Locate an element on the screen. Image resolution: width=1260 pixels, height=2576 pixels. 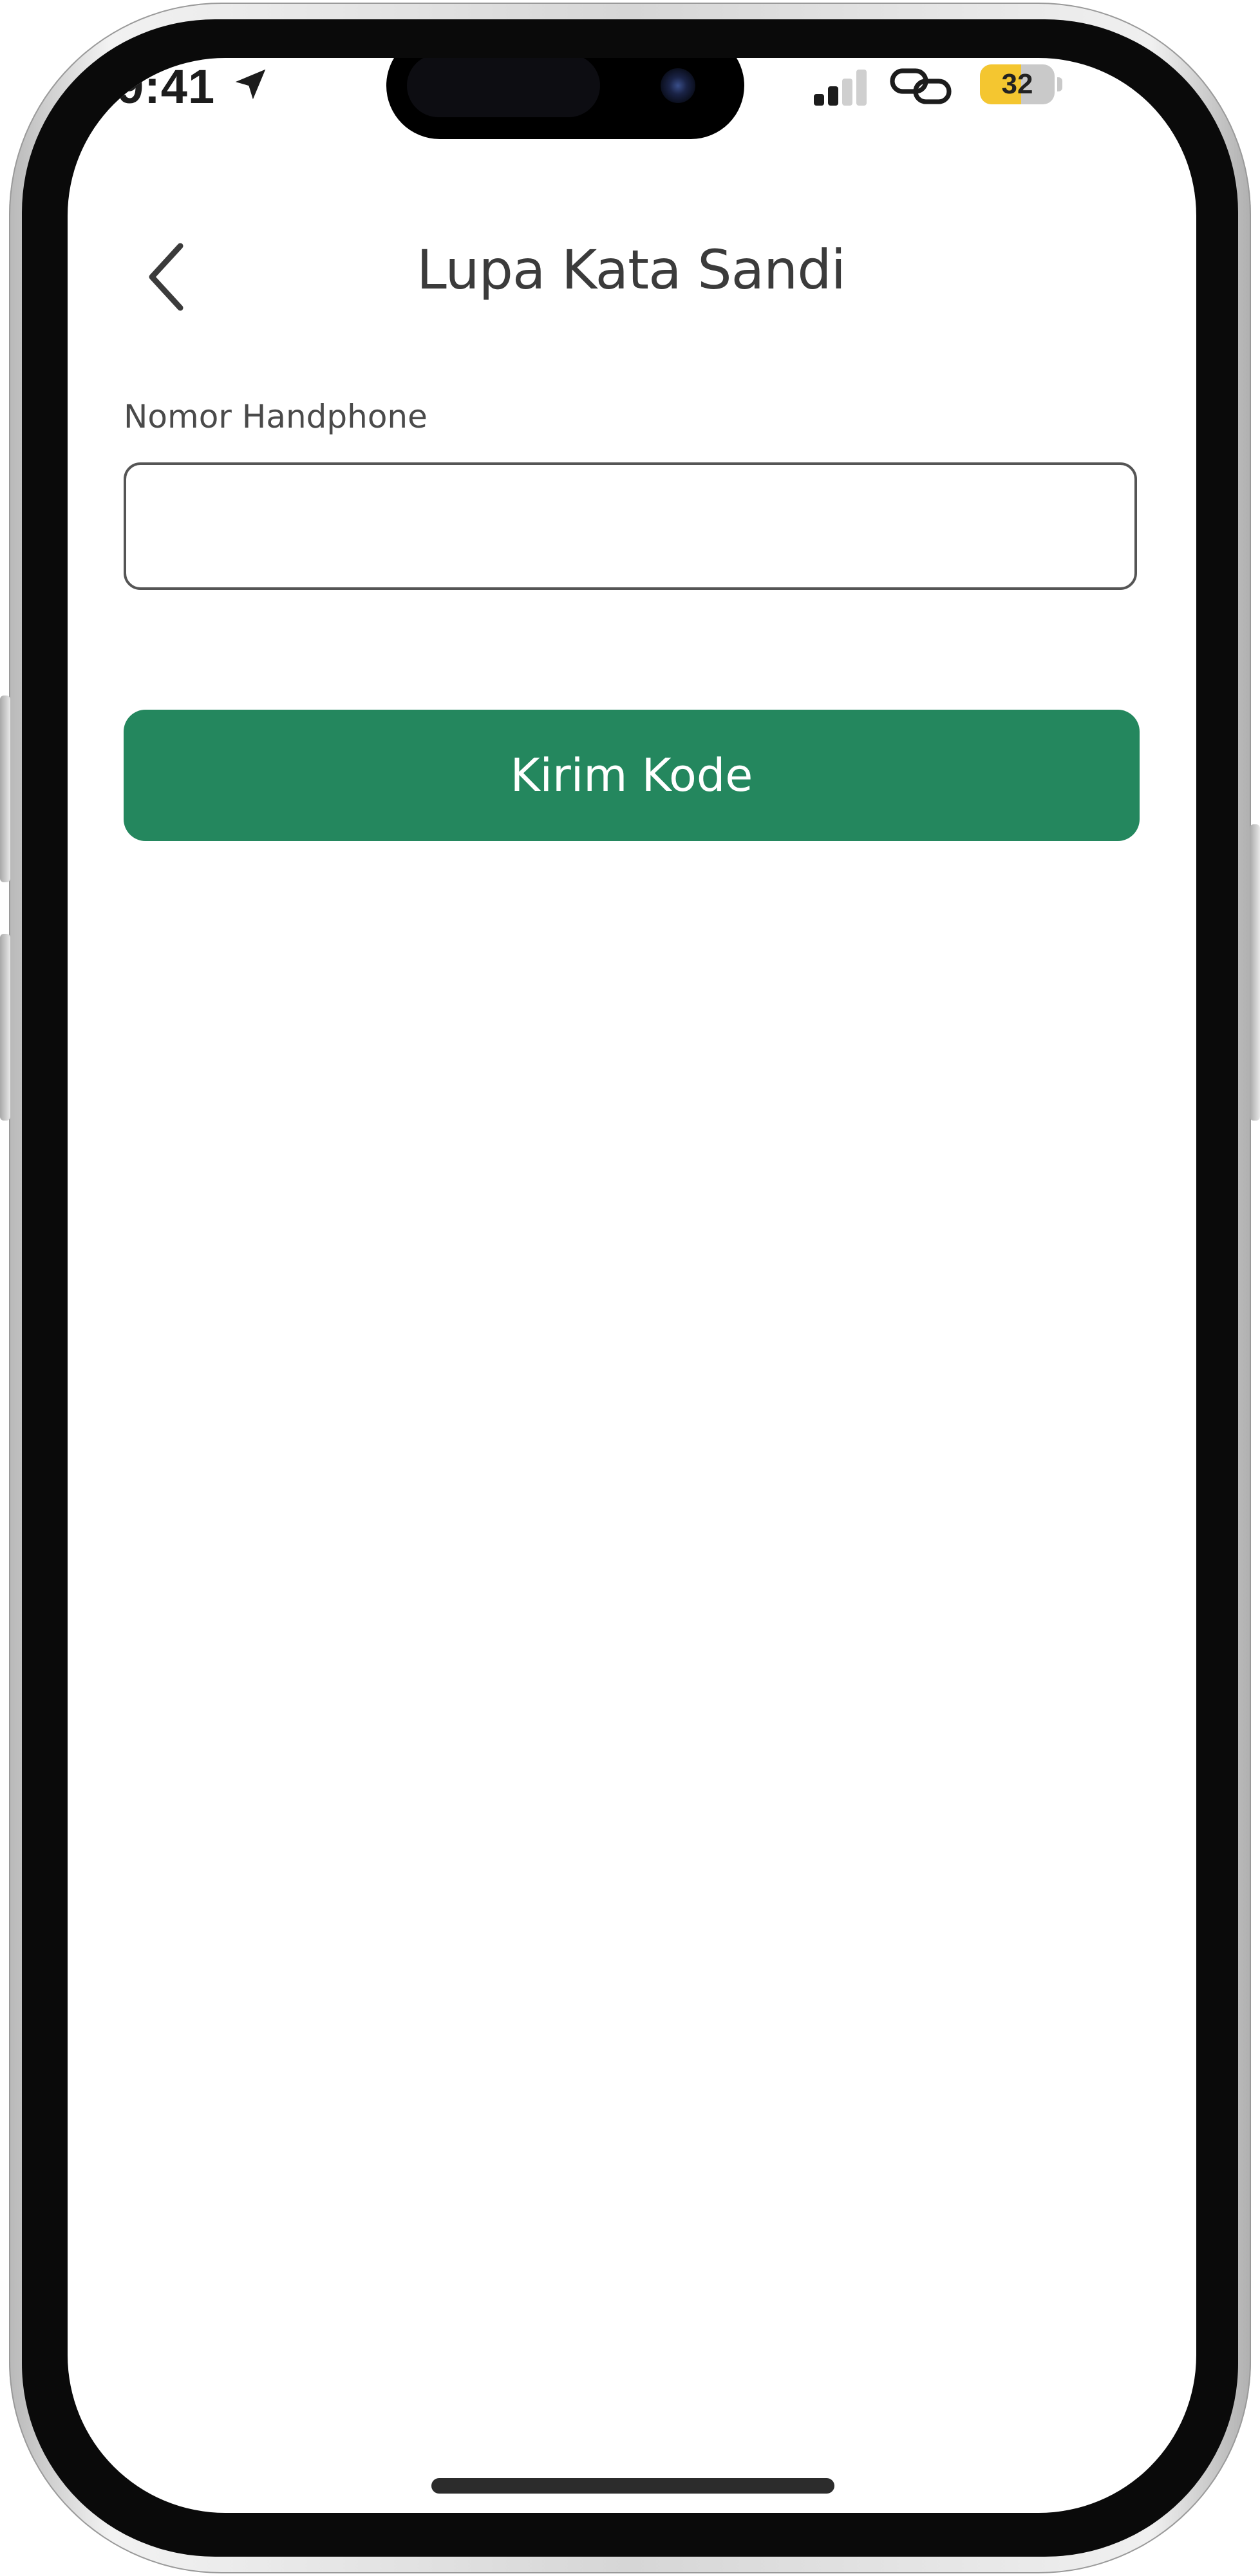
link-icon is located at coordinates (921, 86).